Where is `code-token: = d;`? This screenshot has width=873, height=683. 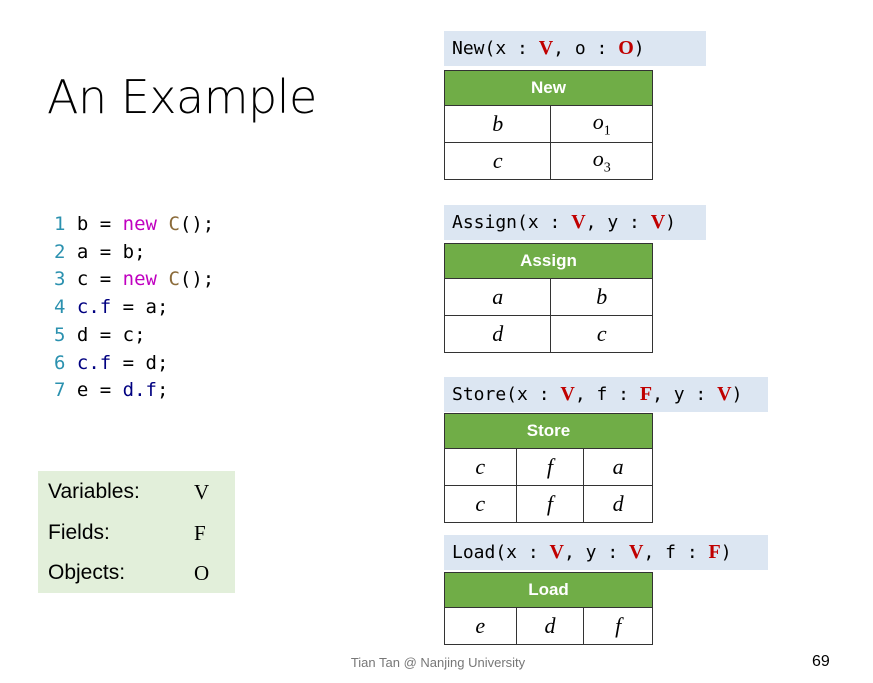 code-token: = d; is located at coordinates (140, 362).